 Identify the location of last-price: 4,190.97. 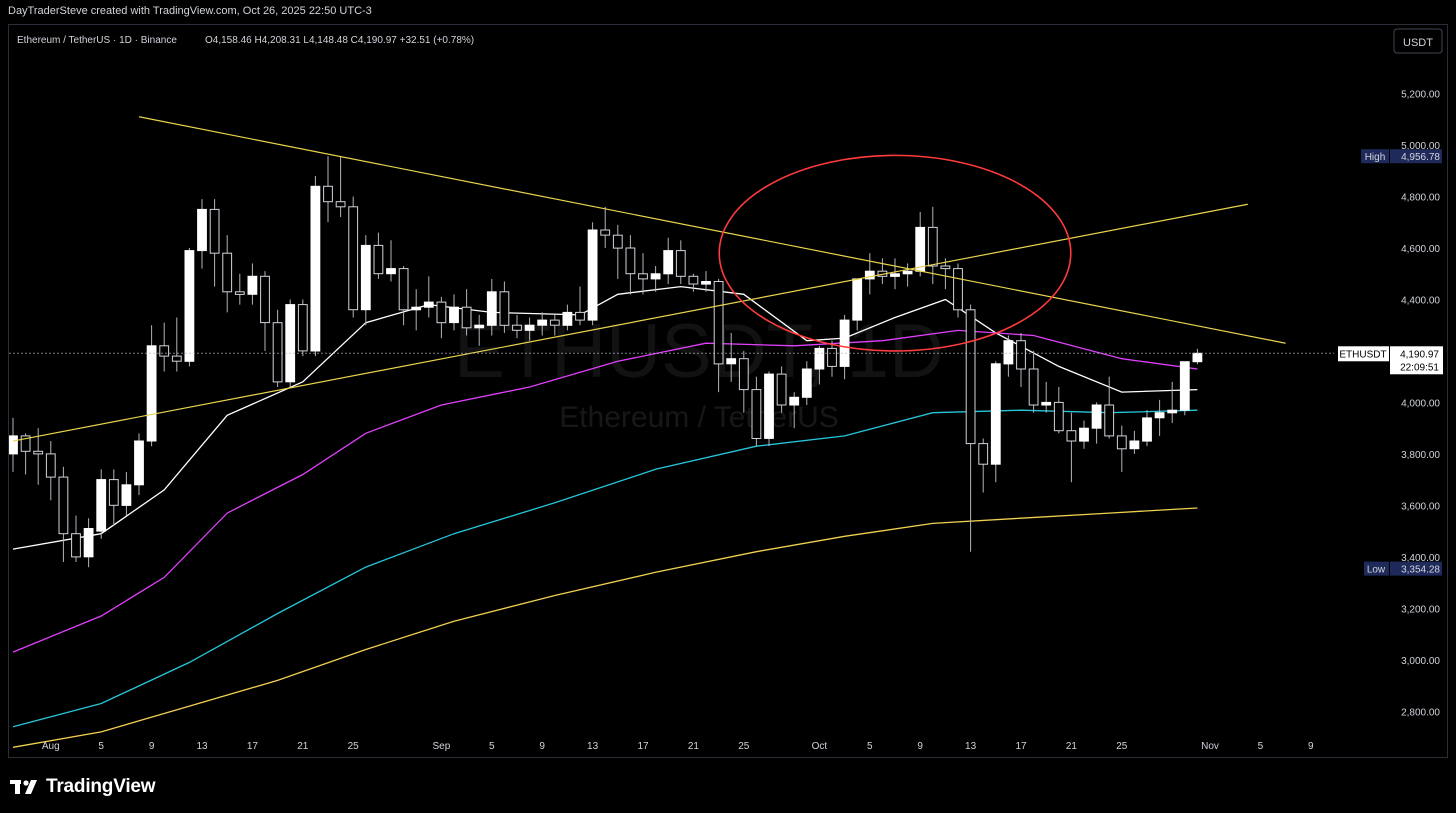
(1419, 354).